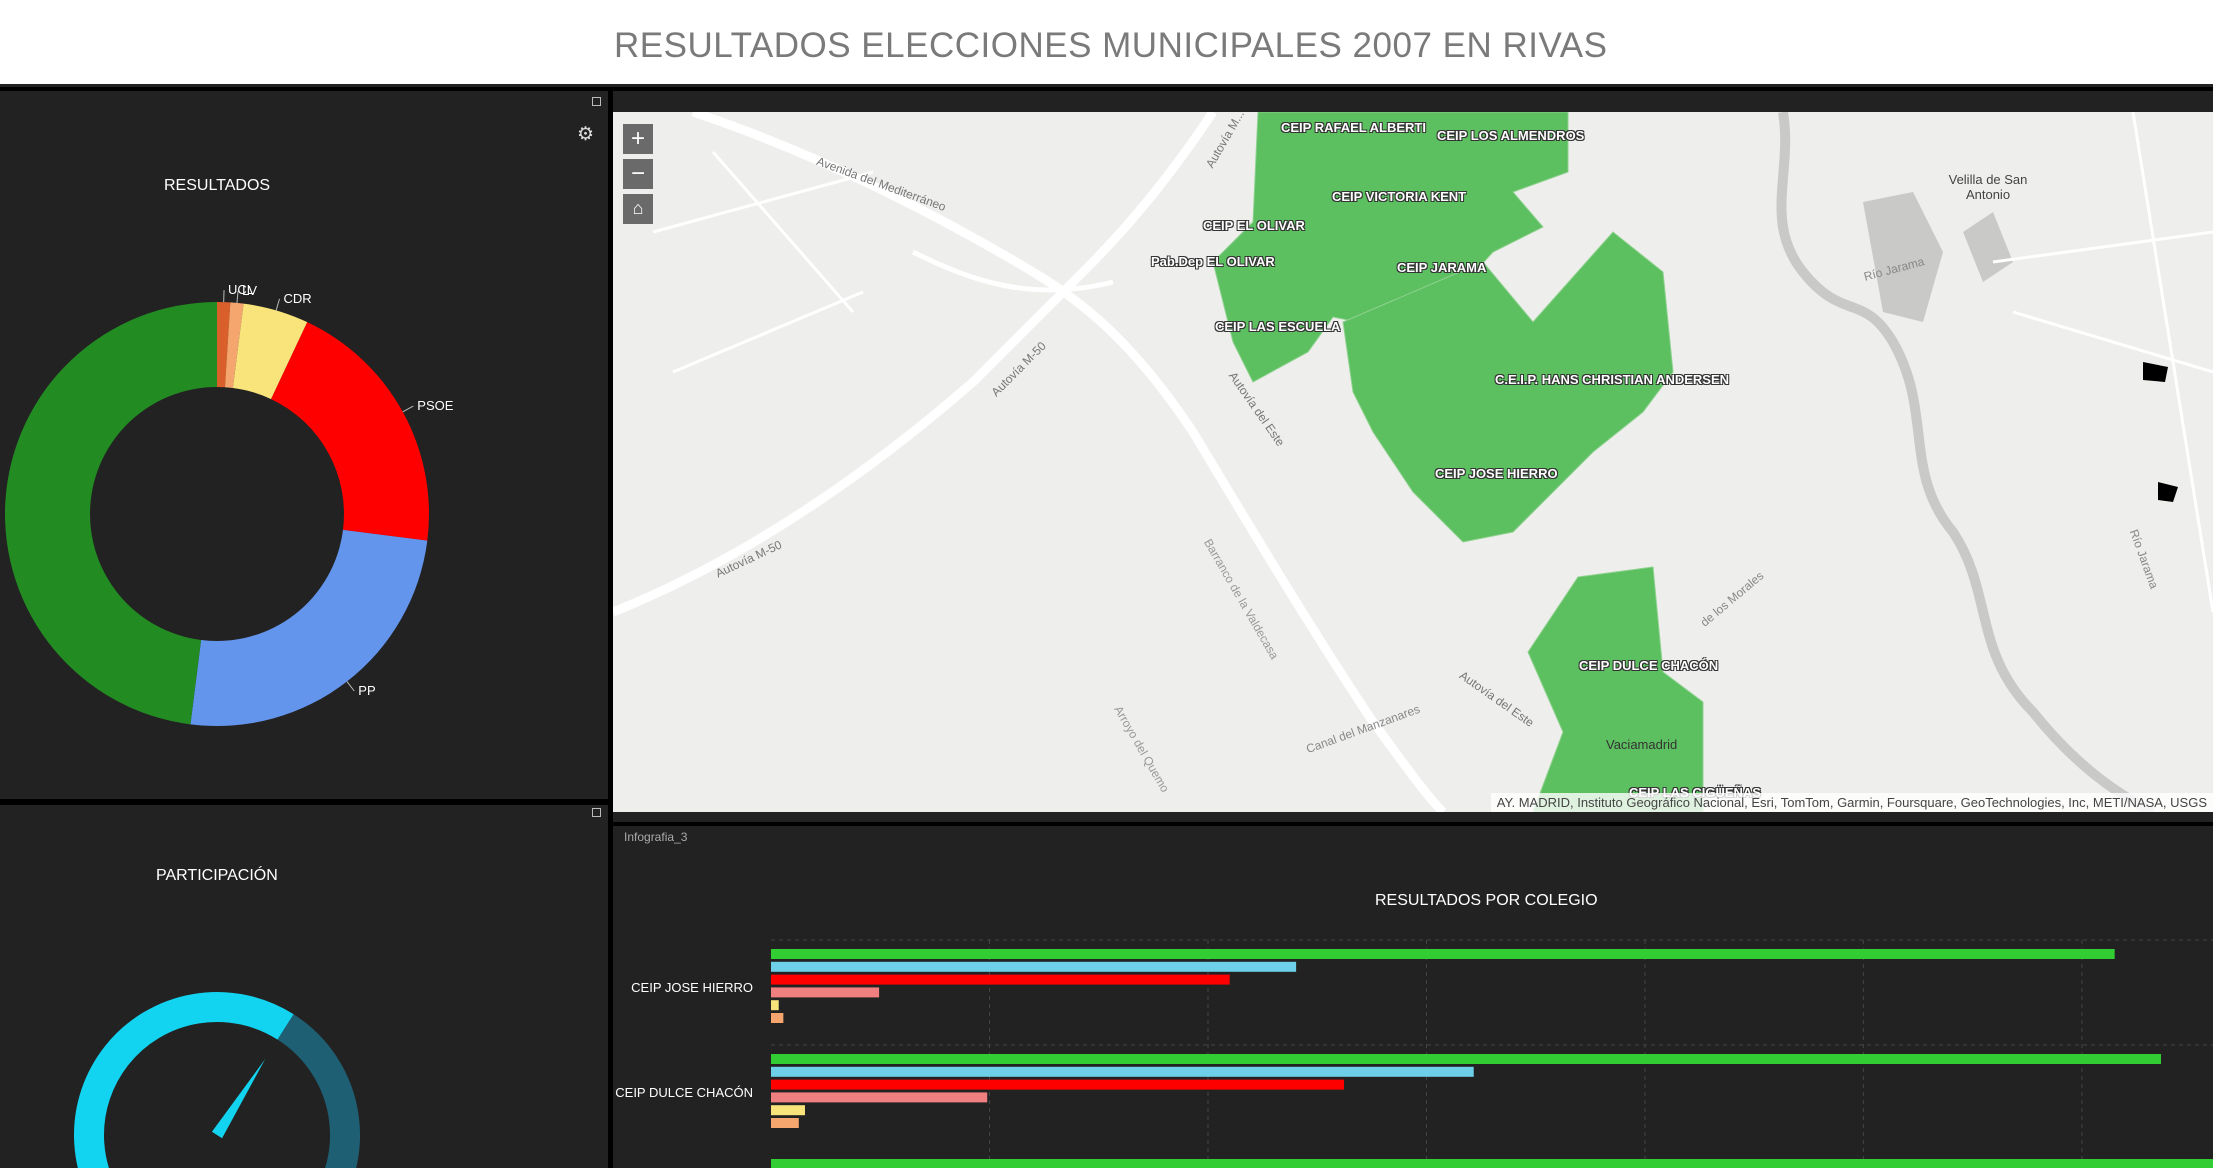  What do you see at coordinates (249, 290) in the screenshot?
I see `donut-slice-label: LV` at bounding box center [249, 290].